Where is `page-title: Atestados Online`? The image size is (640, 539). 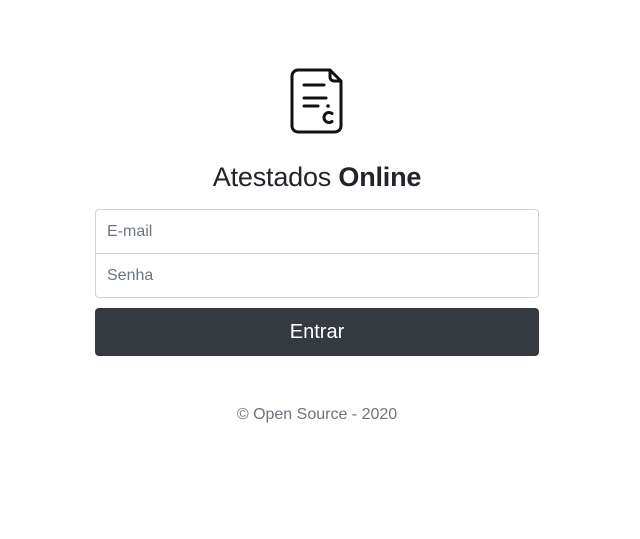
page-title: Atestados Online is located at coordinates (317, 177).